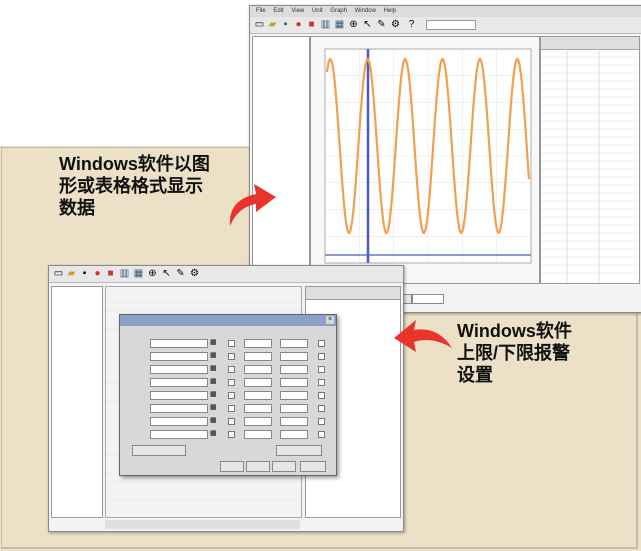  What do you see at coordinates (202, 524) in the screenshot?
I see `bottom-toolbar` at bounding box center [202, 524].